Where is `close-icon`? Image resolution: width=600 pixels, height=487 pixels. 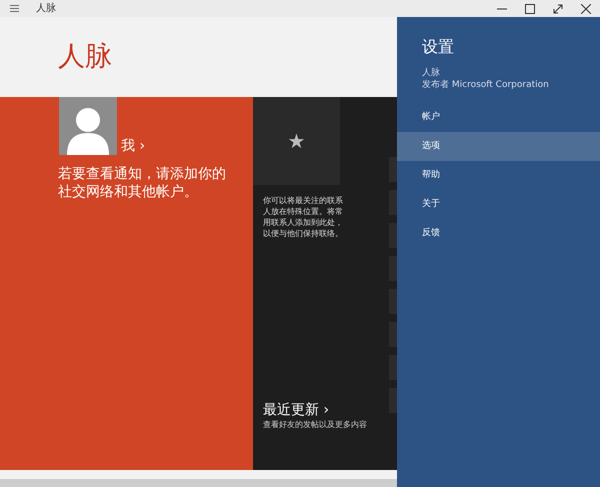 close-icon is located at coordinates (586, 9).